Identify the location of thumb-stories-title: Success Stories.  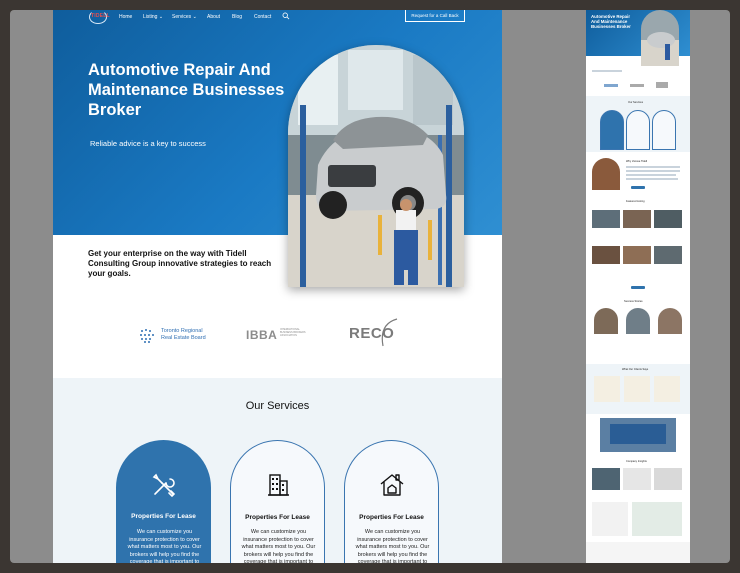
(633, 301).